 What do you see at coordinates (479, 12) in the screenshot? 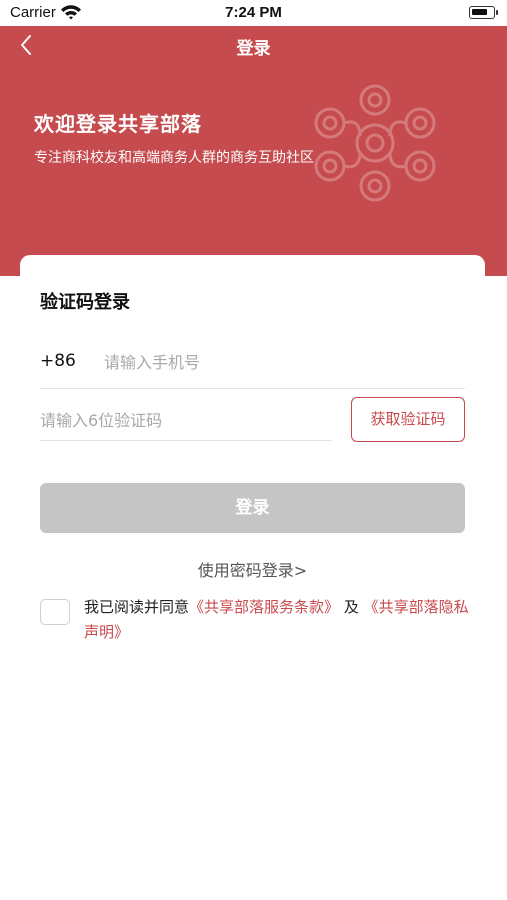
I see `battery-fill` at bounding box center [479, 12].